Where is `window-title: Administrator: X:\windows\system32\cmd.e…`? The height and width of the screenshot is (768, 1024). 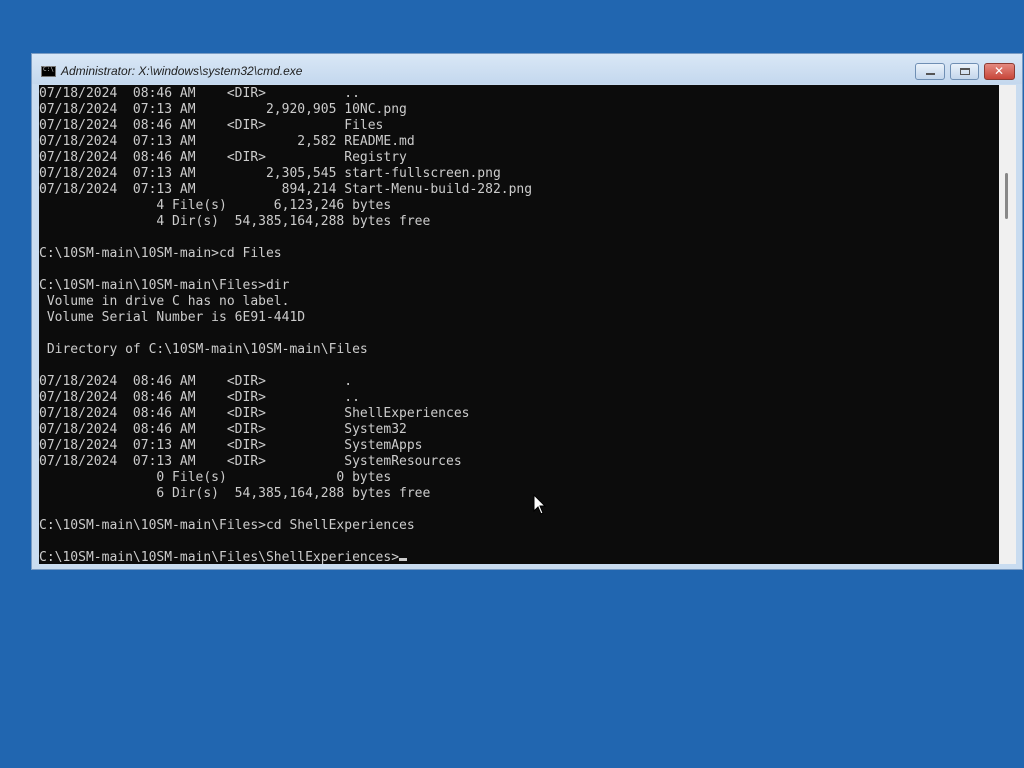
window-title: Administrator: X:\windows\system32\cmd.e… is located at coordinates (182, 71).